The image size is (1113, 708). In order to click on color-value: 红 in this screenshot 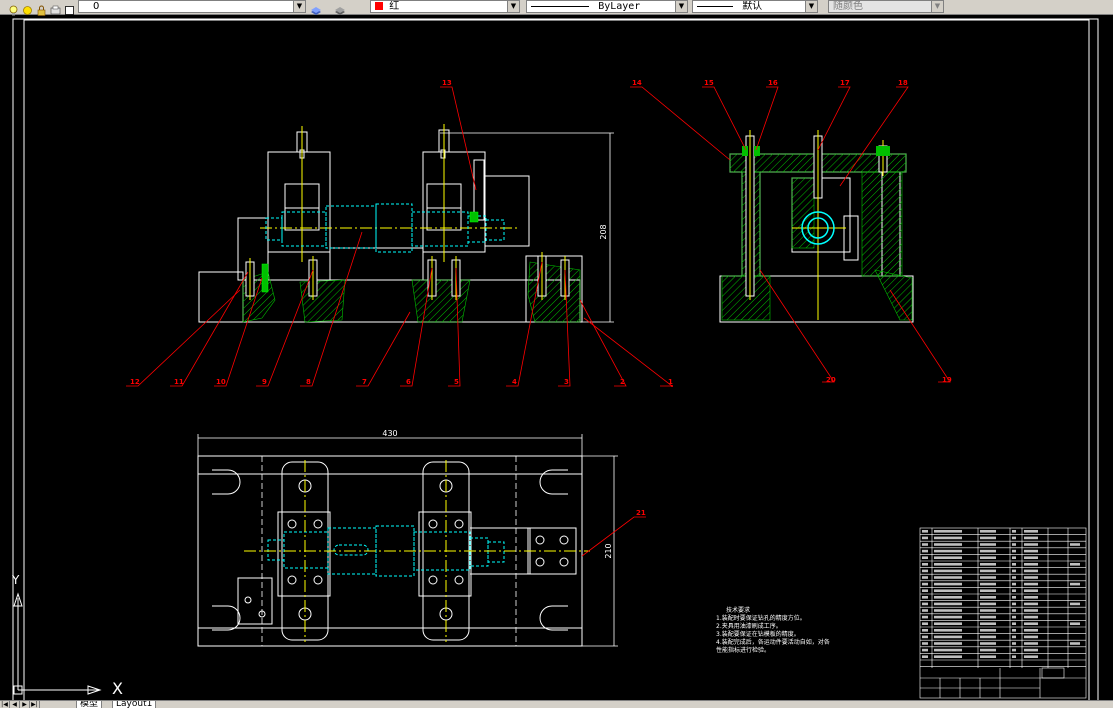, I will do `click(394, 6)`.